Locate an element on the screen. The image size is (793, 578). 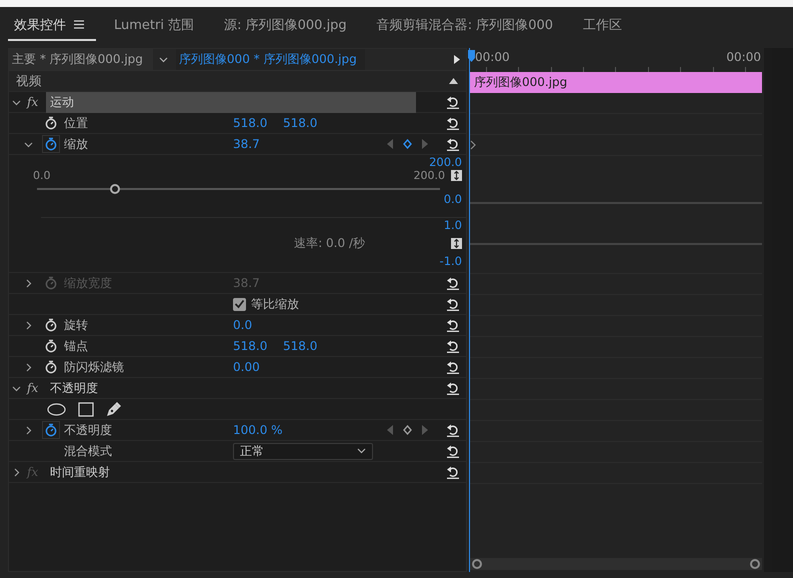
property-label: 不透明度 is located at coordinates (88, 430).